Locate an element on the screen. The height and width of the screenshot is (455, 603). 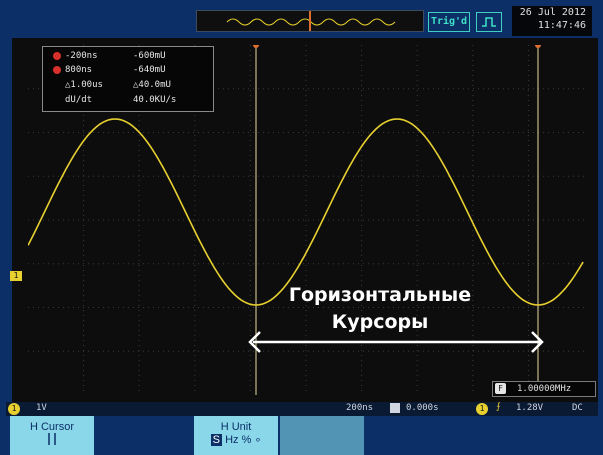
channel-1-ground-marker: 1 is located at coordinates (16, 276).